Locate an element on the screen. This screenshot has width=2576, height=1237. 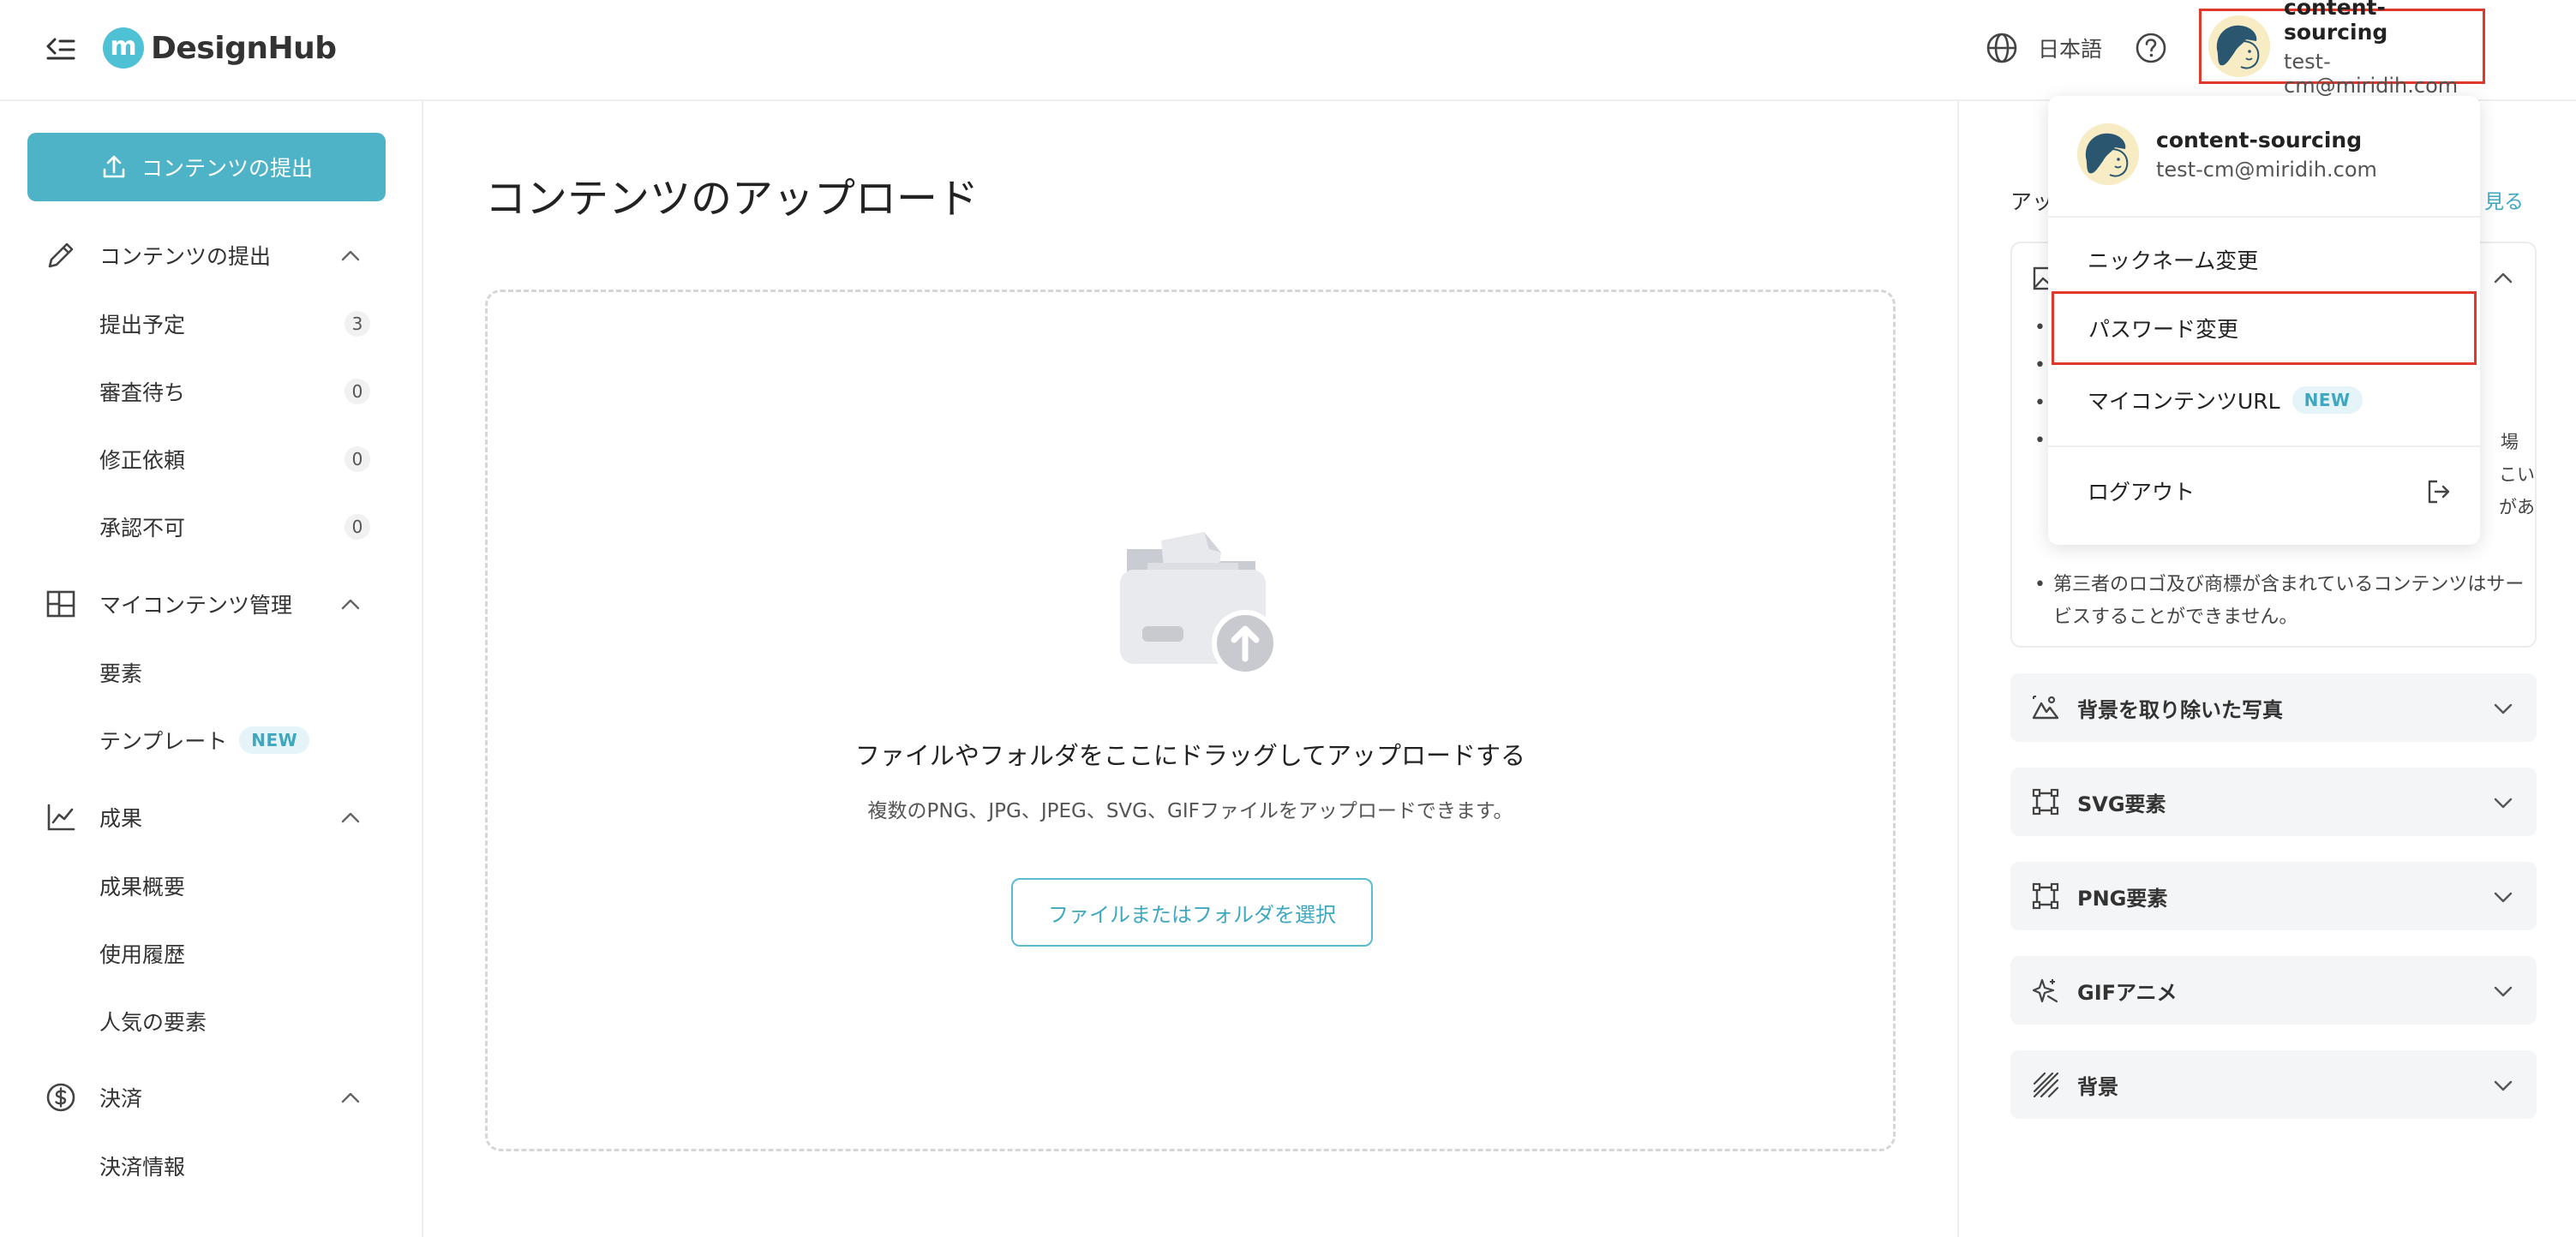
sidebar-section-payment: 決済 is located at coordinates (212, 1097).